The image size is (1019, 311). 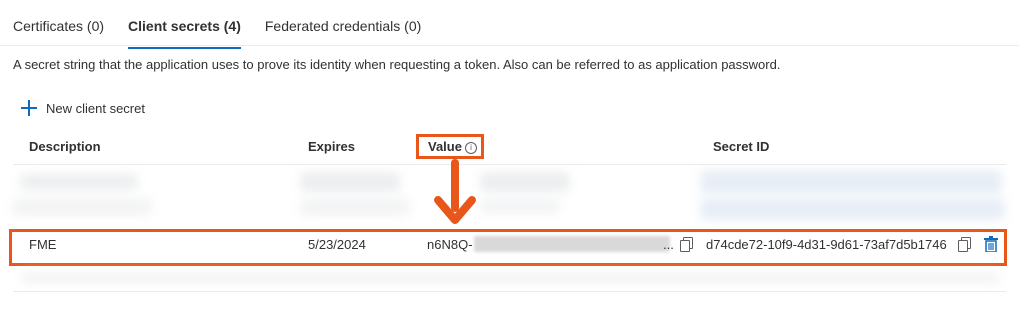 I want to click on copy-value-icon, so click(x=686, y=244).